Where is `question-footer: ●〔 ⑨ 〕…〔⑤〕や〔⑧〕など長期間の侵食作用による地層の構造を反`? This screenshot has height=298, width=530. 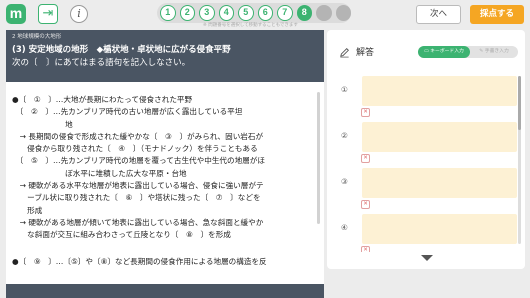
question-footer: ●〔 ⑨ 〕…〔⑤〕や〔⑧〕など長期間の侵食作用による地層の構造を反 is located at coordinates (165, 275).